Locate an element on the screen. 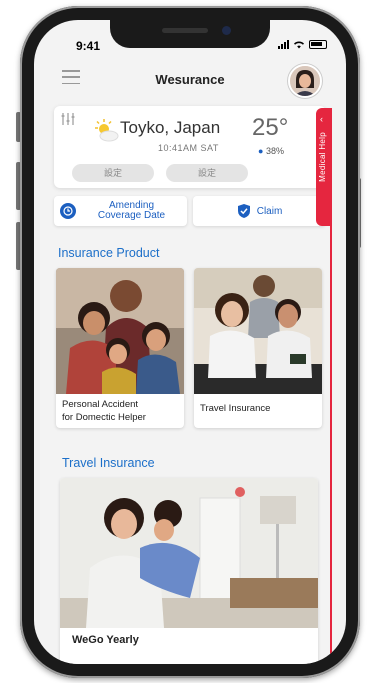 The height and width of the screenshot is (683, 376). medical-help-tab: ‹ Medical Help is located at coordinates (324, 167).